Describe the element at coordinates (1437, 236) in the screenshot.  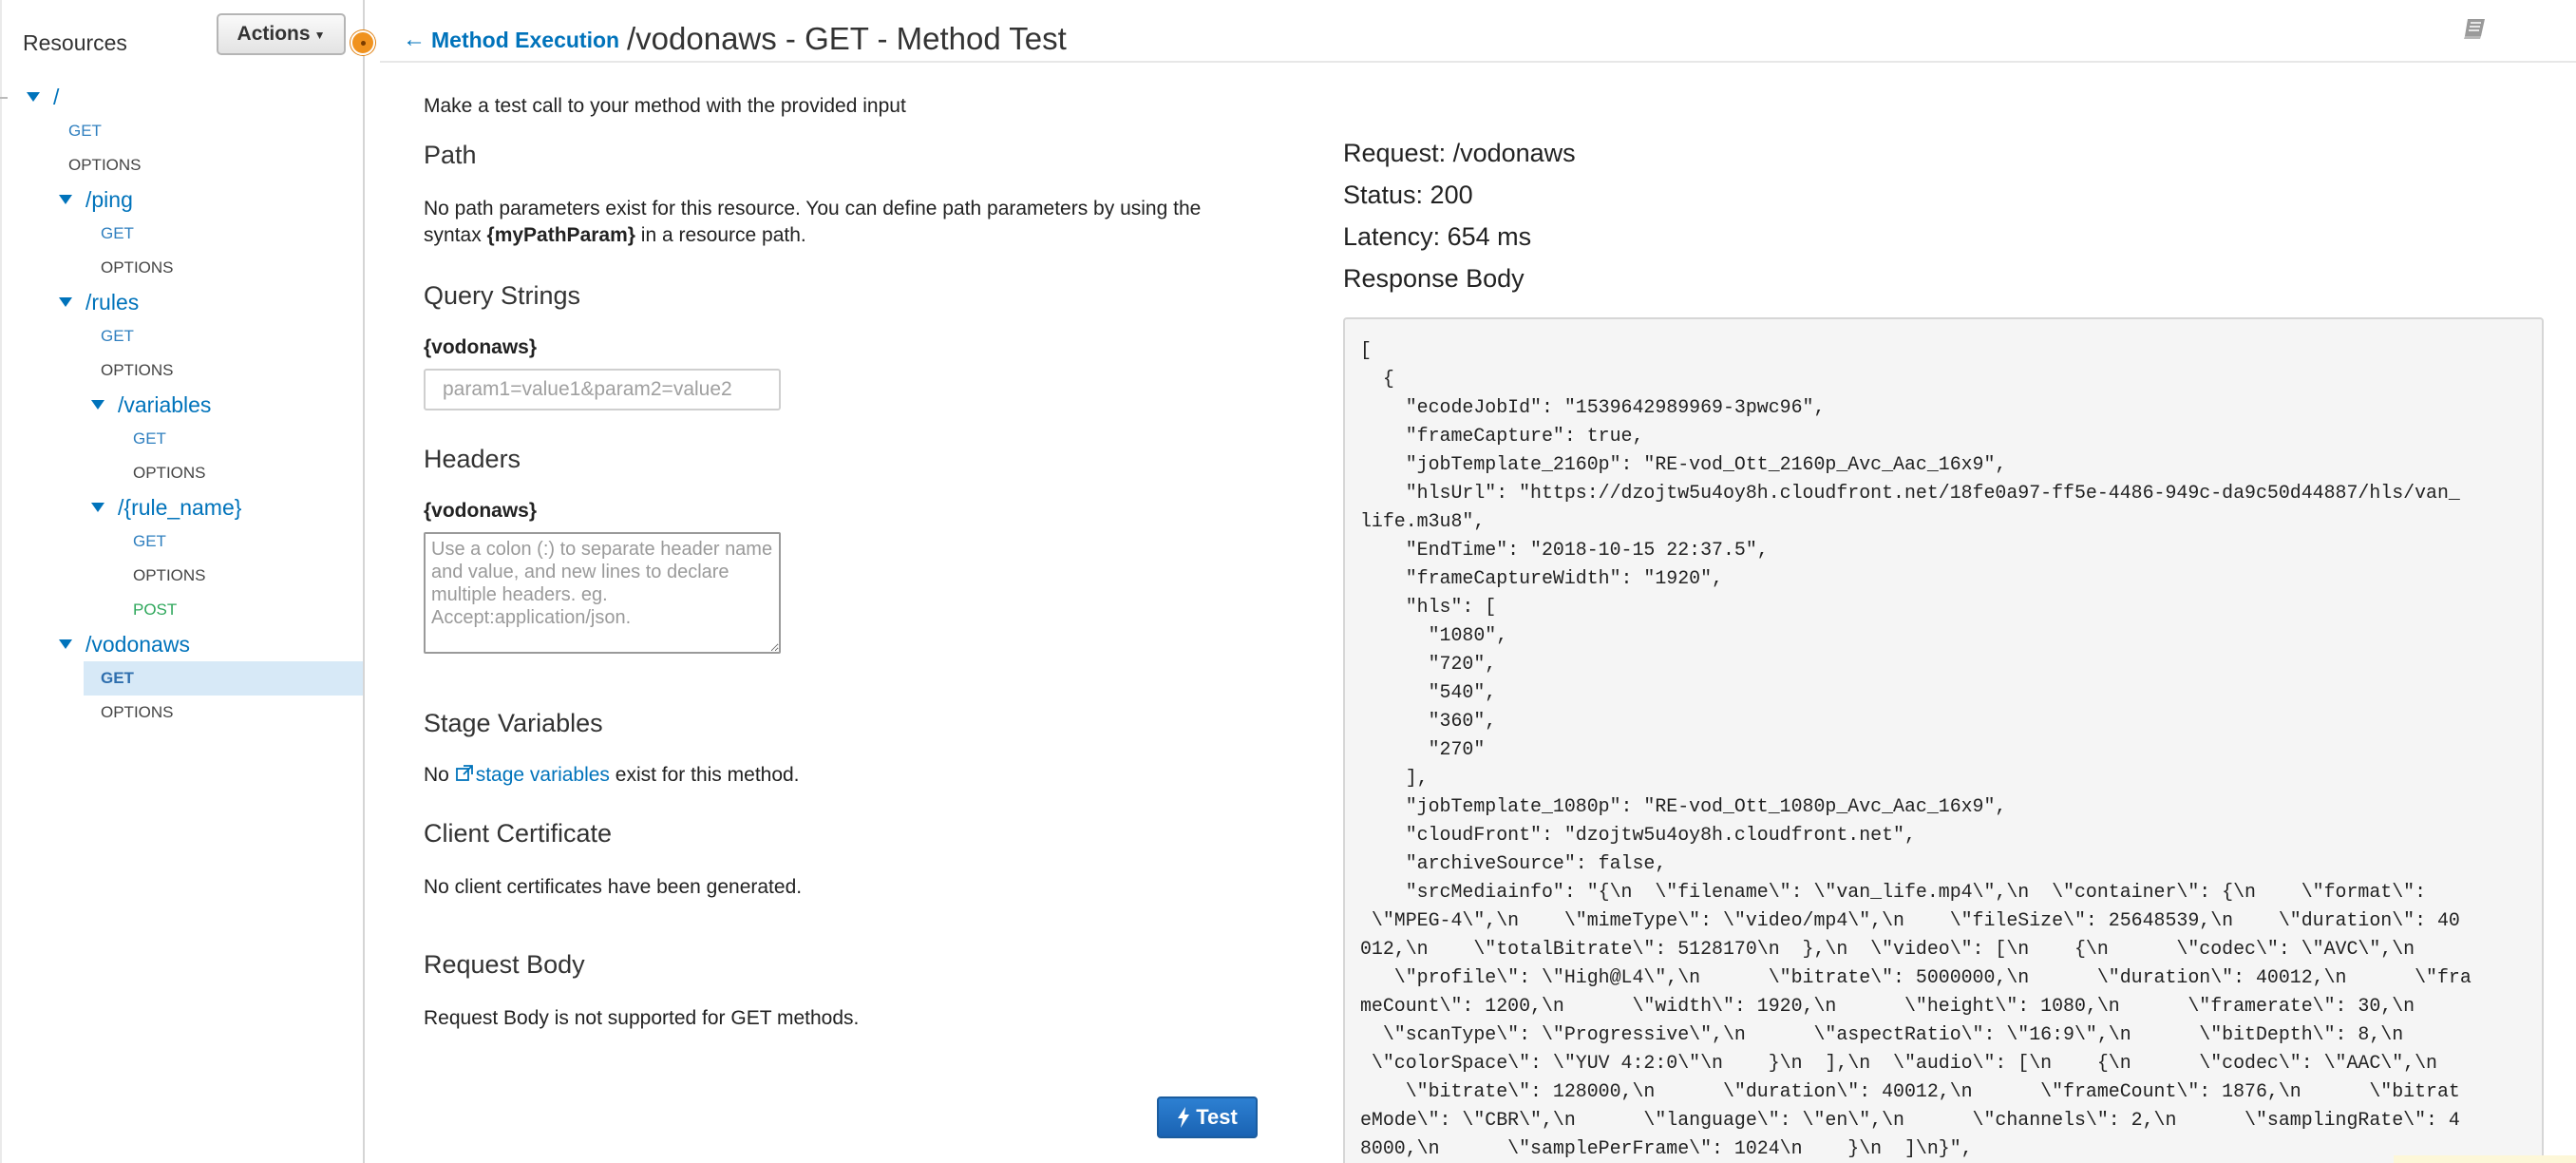
I see `response-latency: Latency: 654 ms` at that location.